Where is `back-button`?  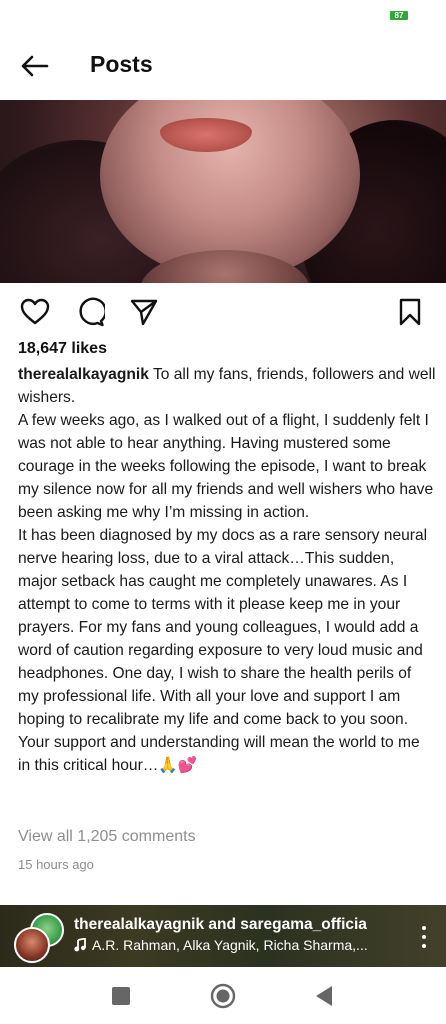 back-button is located at coordinates (34, 66).